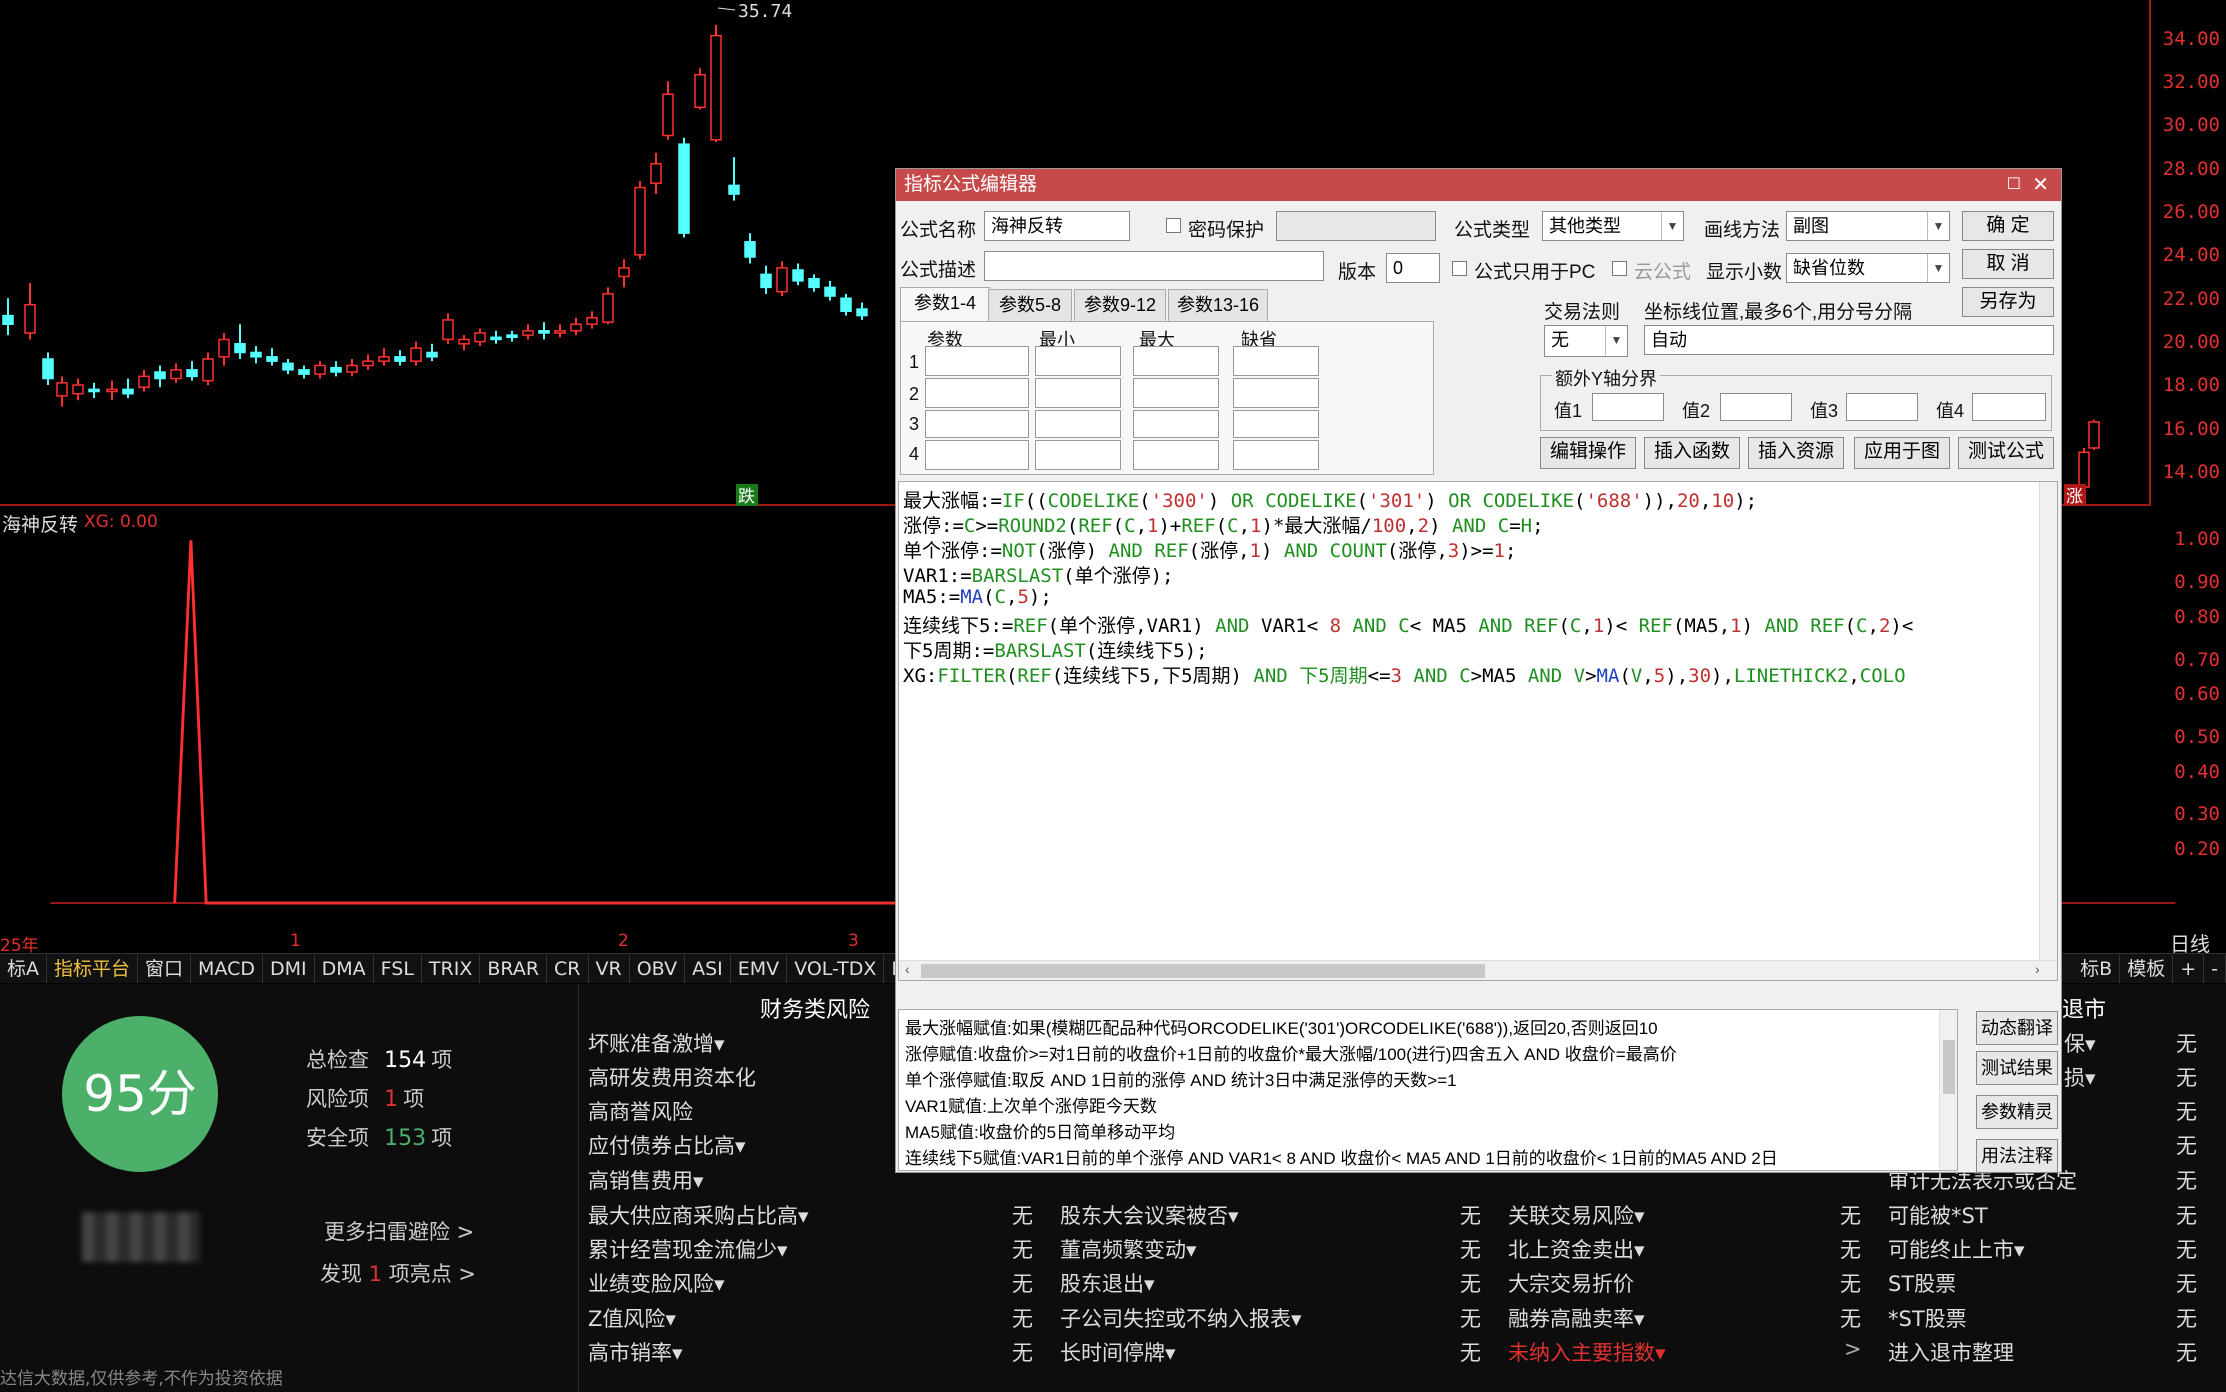 The image size is (2226, 1392). What do you see at coordinates (609, 968) in the screenshot?
I see `tab-vr: VR` at bounding box center [609, 968].